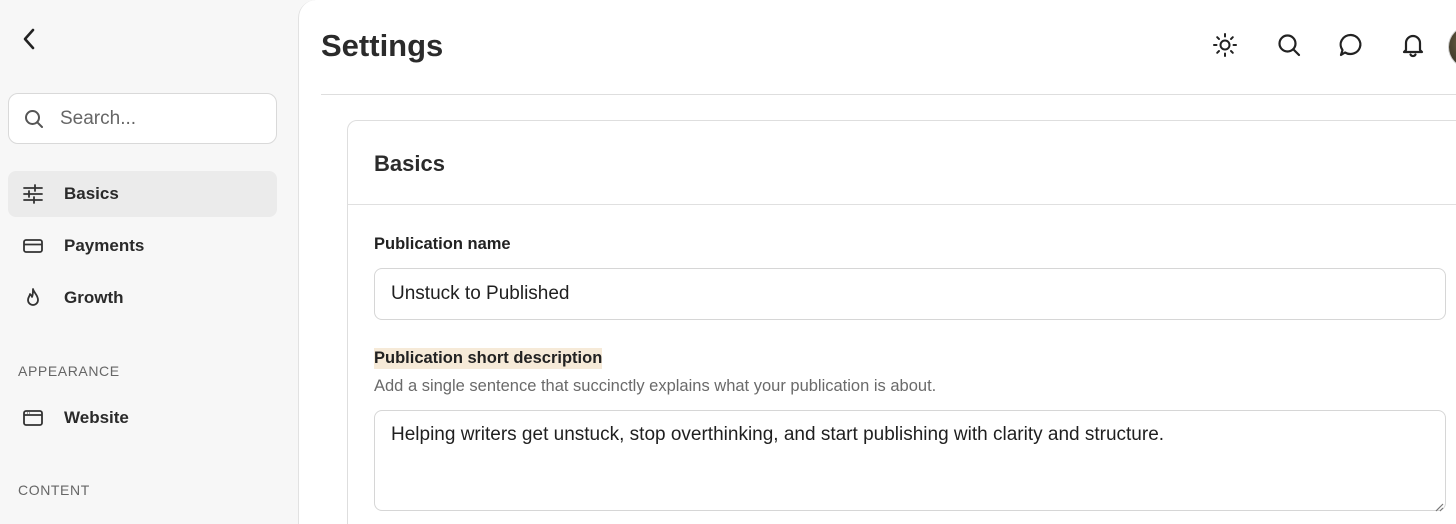 The image size is (1456, 524). Describe the element at coordinates (96, 417) in the screenshot. I see `sidebar-item-label: Website` at that location.